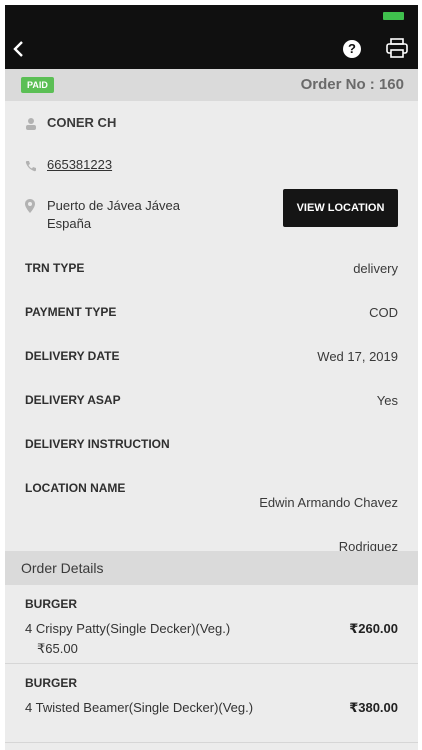 This screenshot has width=422, height=750. Describe the element at coordinates (97, 444) in the screenshot. I see `info-label: DELIVERY INSTRUCTION` at that location.